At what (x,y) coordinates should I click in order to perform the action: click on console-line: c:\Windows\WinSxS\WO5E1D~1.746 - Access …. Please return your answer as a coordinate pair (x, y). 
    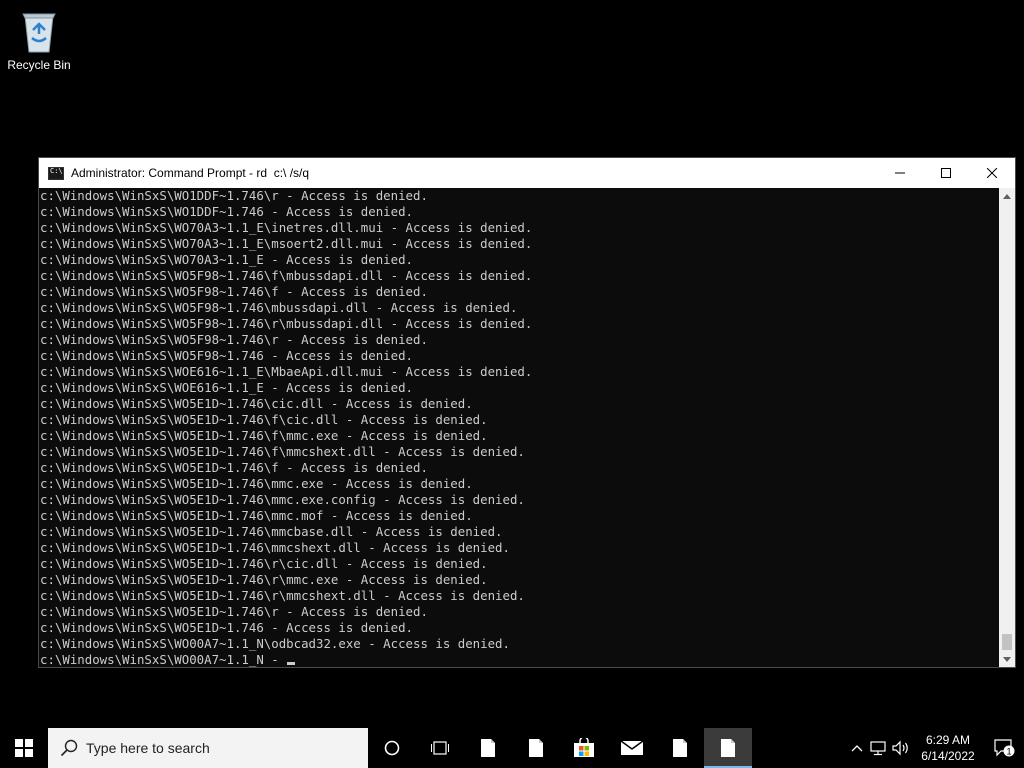
    Looking at the image, I should click on (226, 627).